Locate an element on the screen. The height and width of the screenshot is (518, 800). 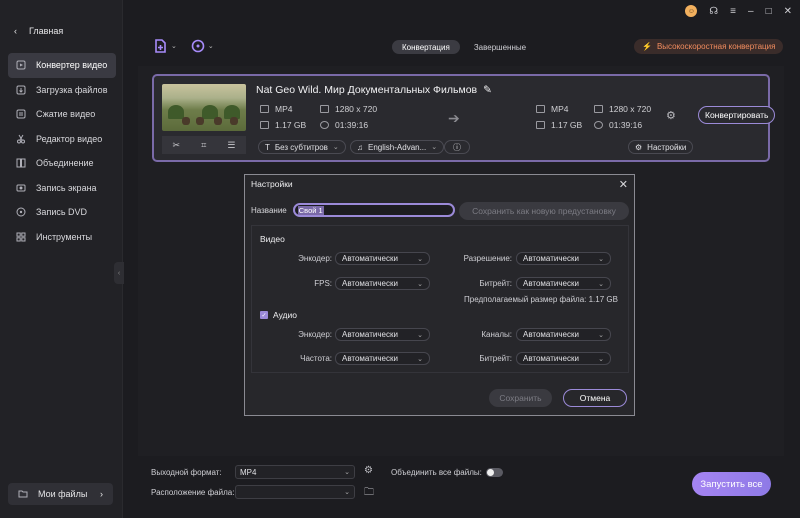
sidebar-item-merge: Объединение is located at coordinates (62, 163).